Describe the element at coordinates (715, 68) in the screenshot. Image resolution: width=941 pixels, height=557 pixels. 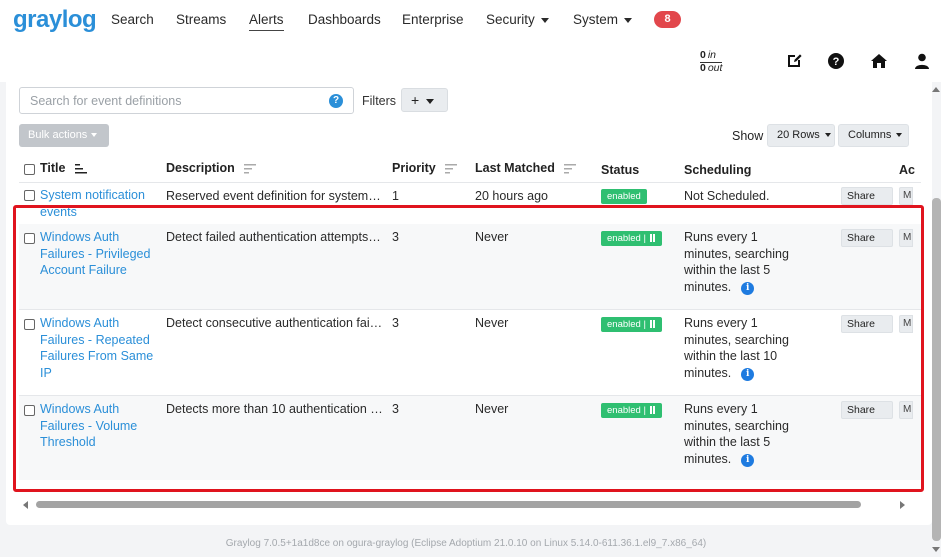
I see `throughput-out-label: out` at that location.